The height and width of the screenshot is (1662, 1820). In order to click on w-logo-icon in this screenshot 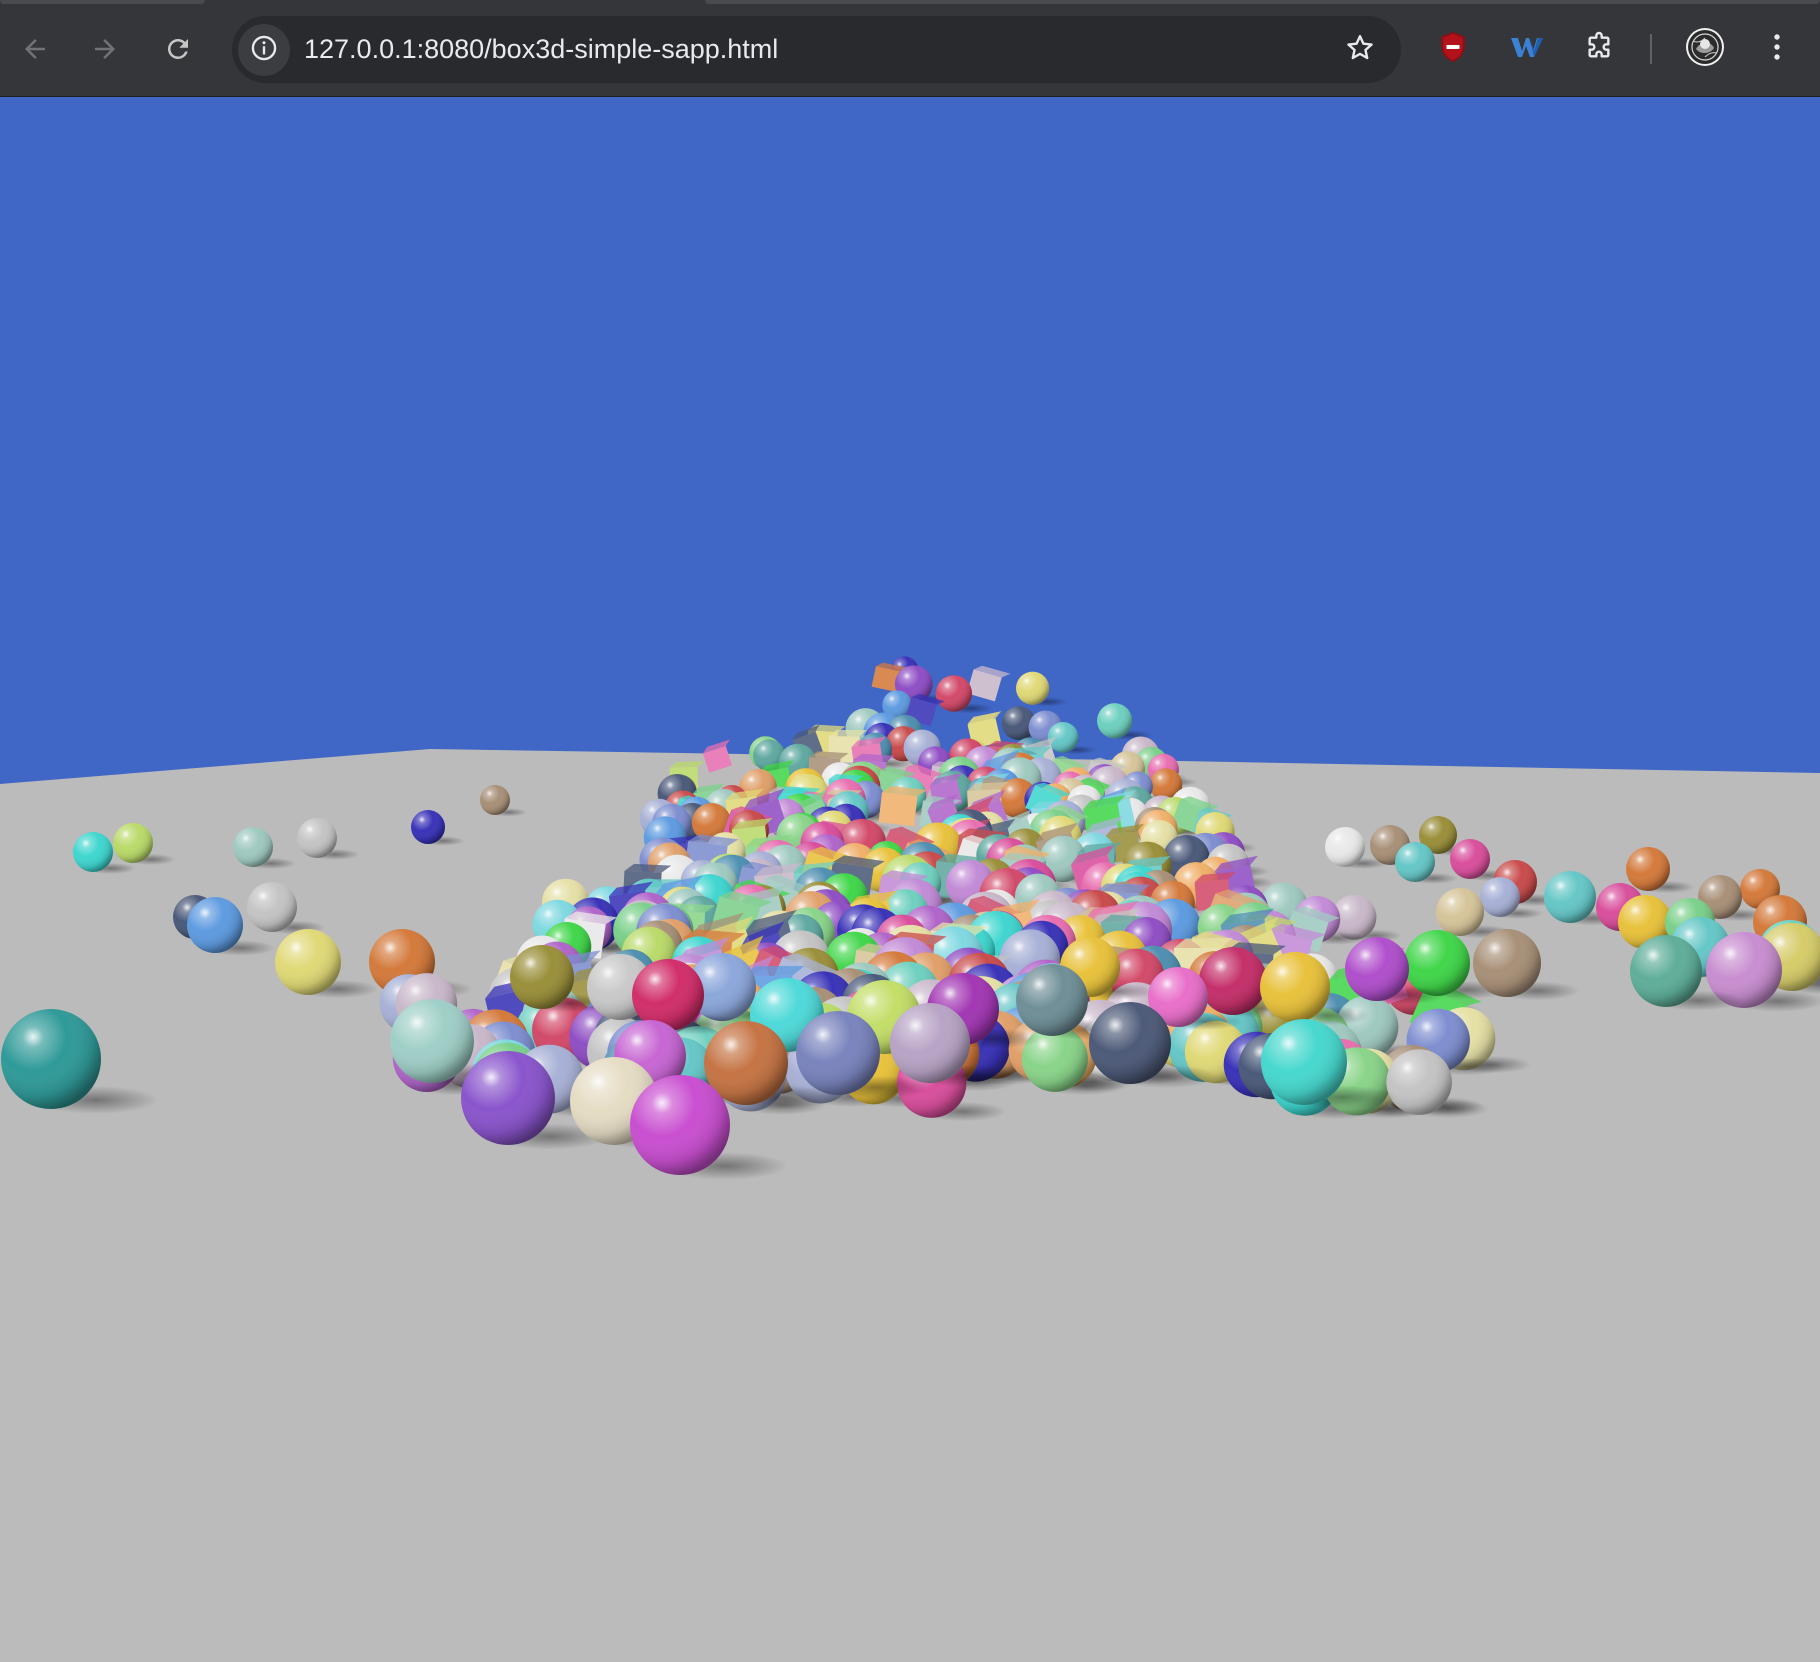, I will do `click(1527, 49)`.